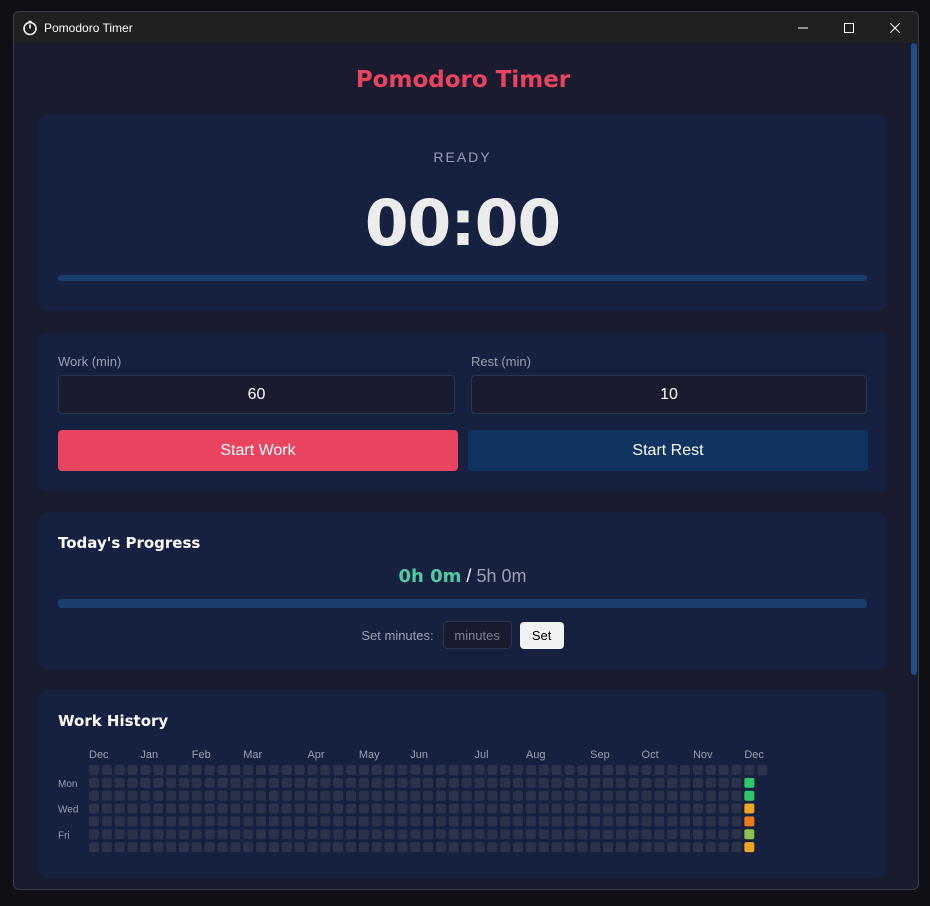  What do you see at coordinates (668, 450) in the screenshot?
I see `start-rest-button: Start Rest` at bounding box center [668, 450].